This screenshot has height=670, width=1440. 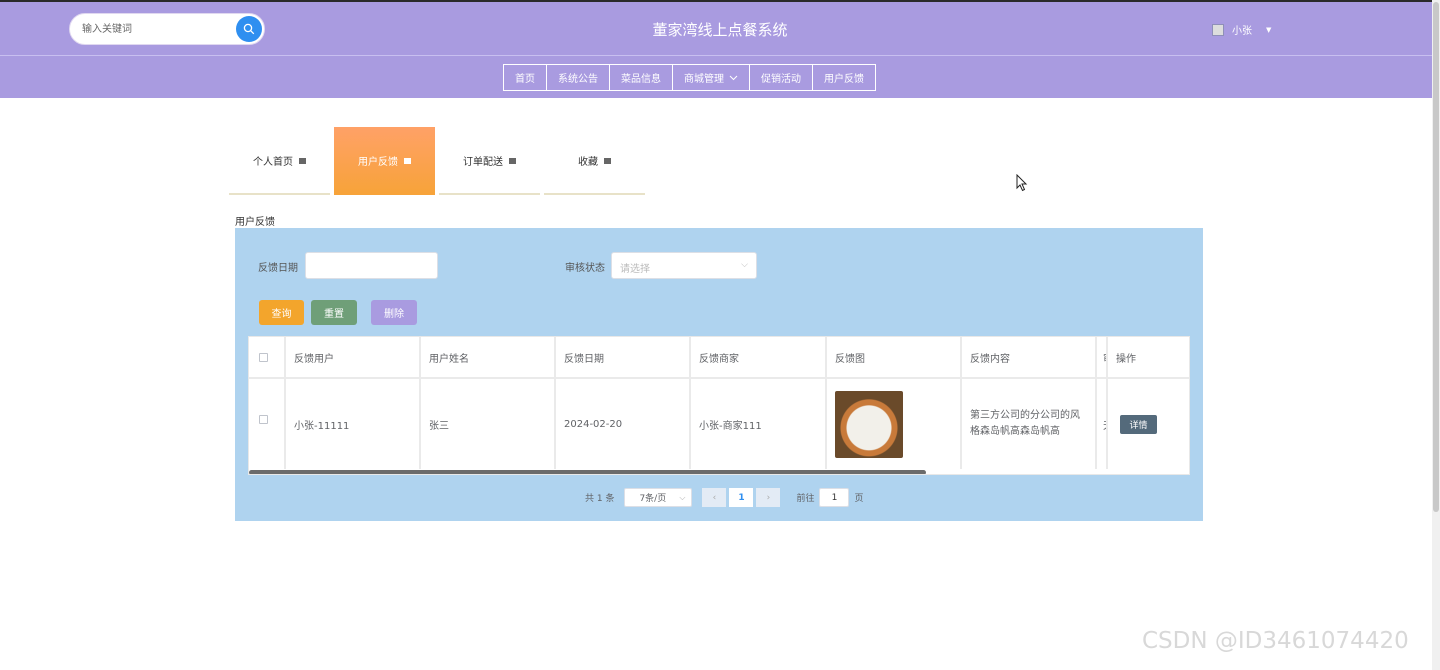 What do you see at coordinates (394, 312) in the screenshot?
I see `delete-button: 删除` at bounding box center [394, 312].